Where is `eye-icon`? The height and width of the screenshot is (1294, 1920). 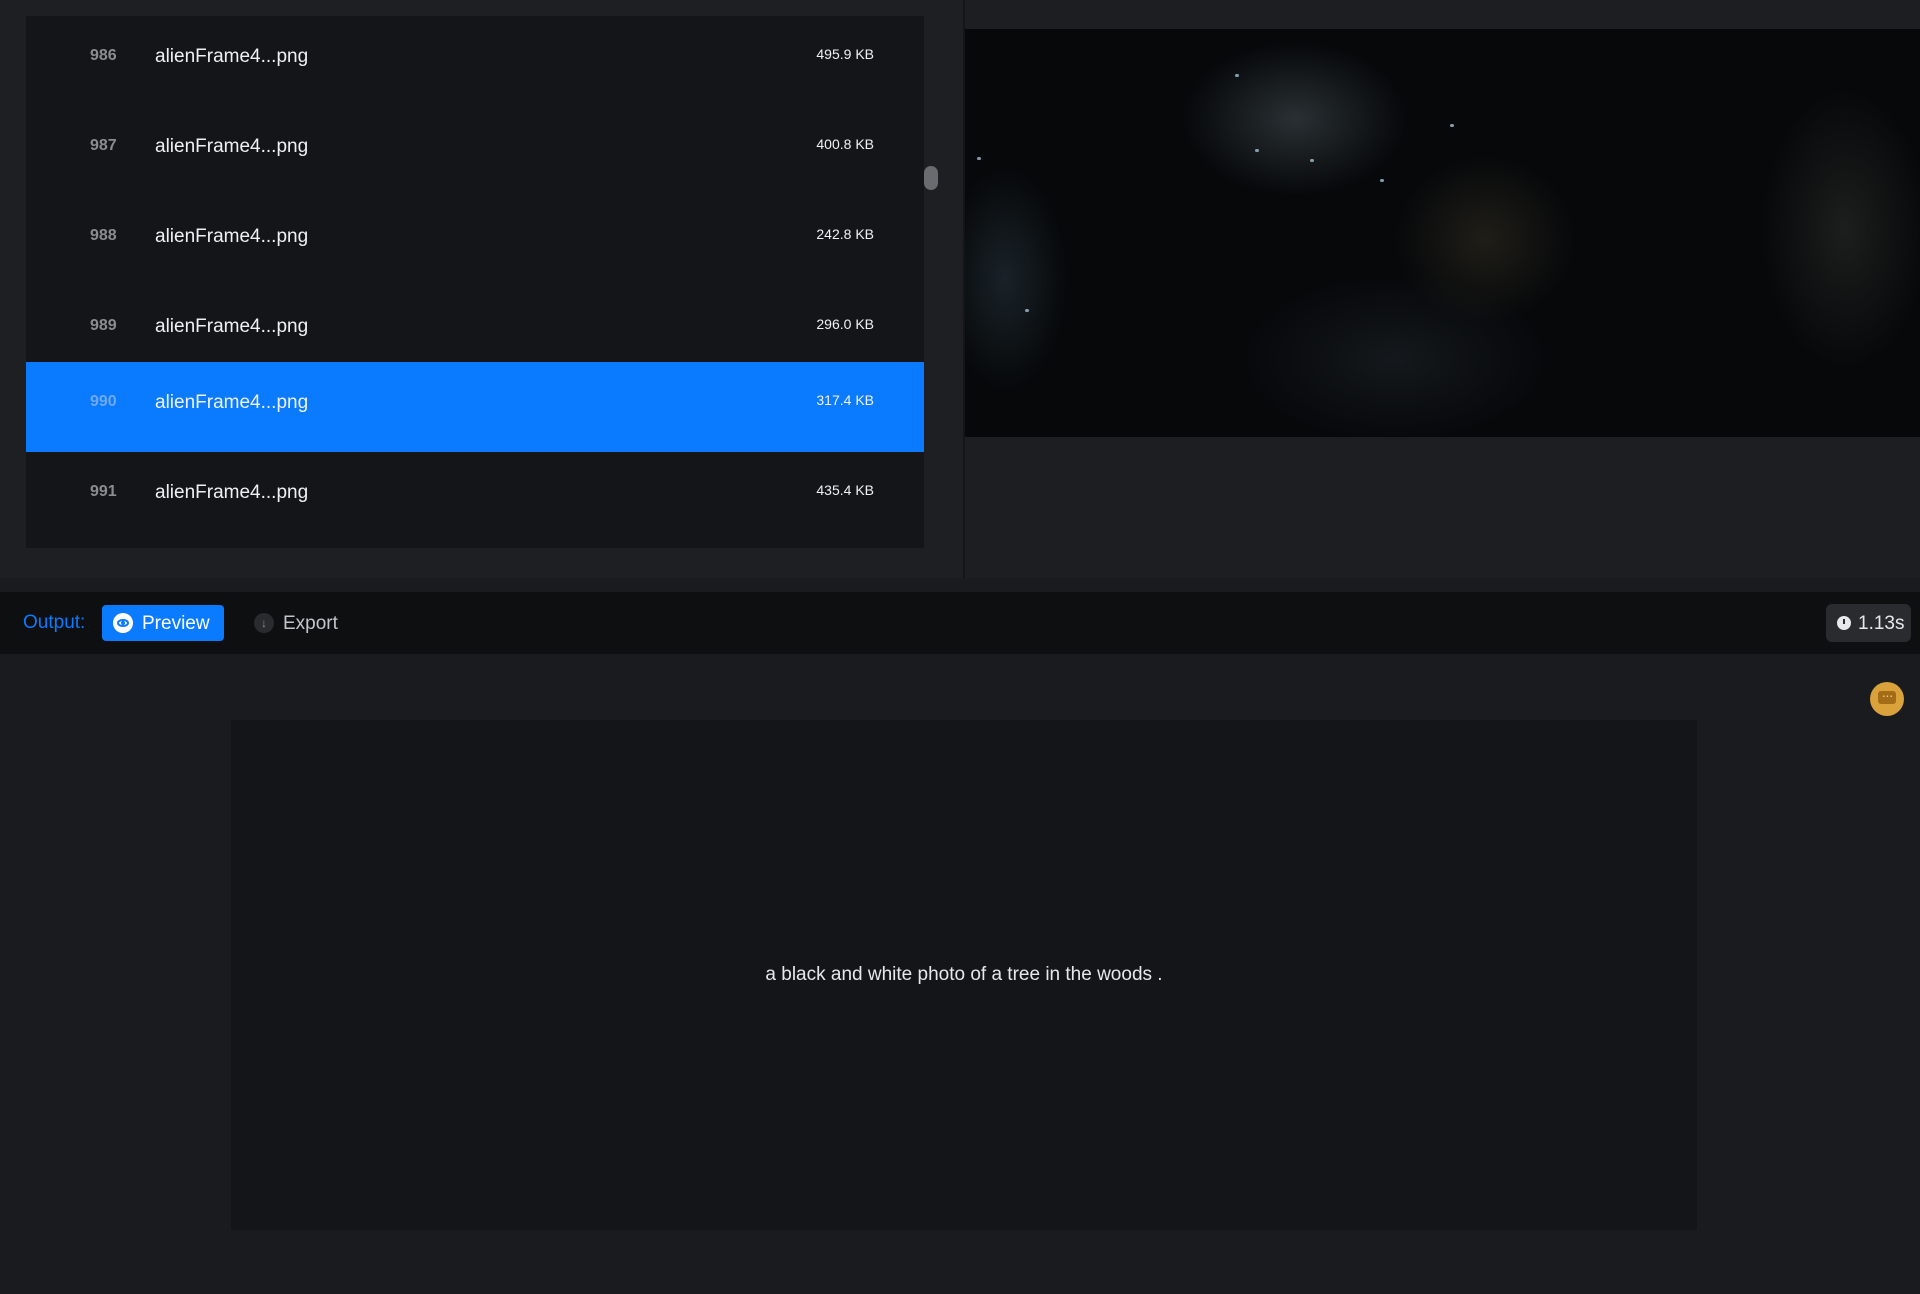 eye-icon is located at coordinates (123, 623).